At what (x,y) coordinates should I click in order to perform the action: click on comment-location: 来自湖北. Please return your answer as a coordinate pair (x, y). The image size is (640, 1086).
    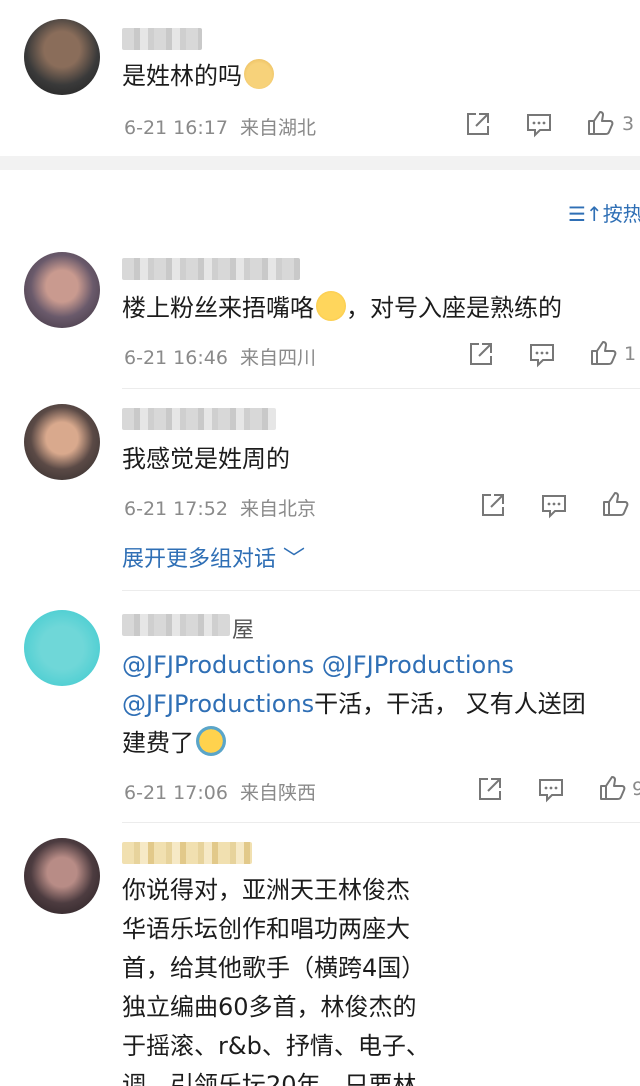
    Looking at the image, I should click on (278, 128).